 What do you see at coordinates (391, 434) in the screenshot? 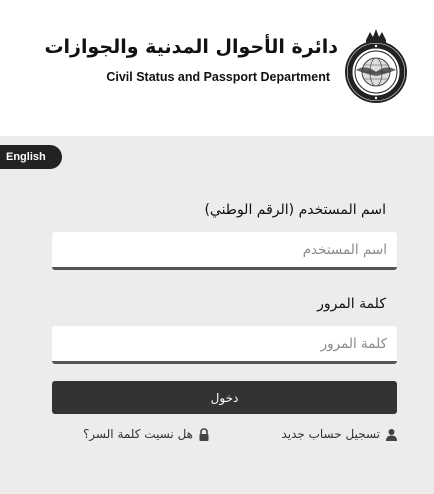
I see `user-icon` at bounding box center [391, 434].